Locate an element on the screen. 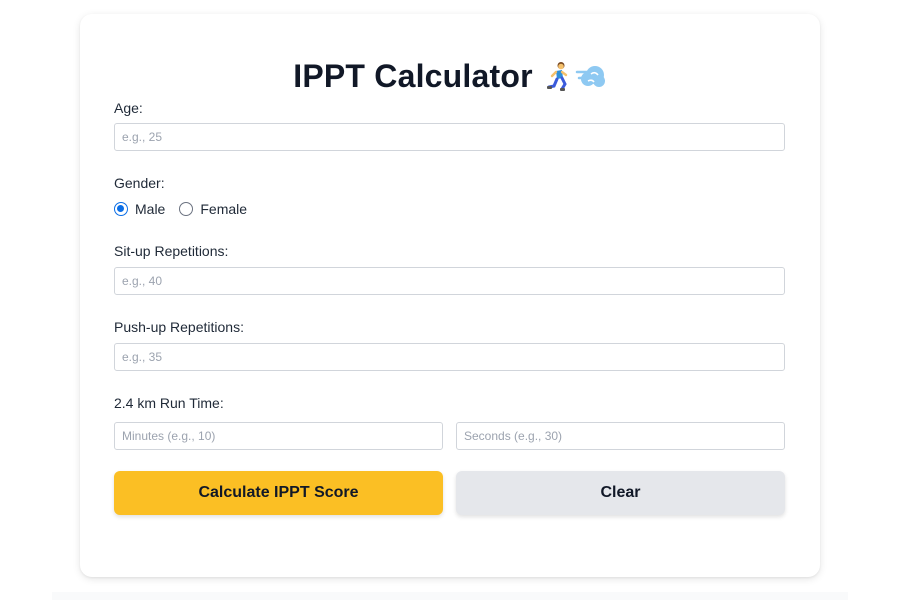  pushups-label: Push-up Repetitions: is located at coordinates (179, 327).